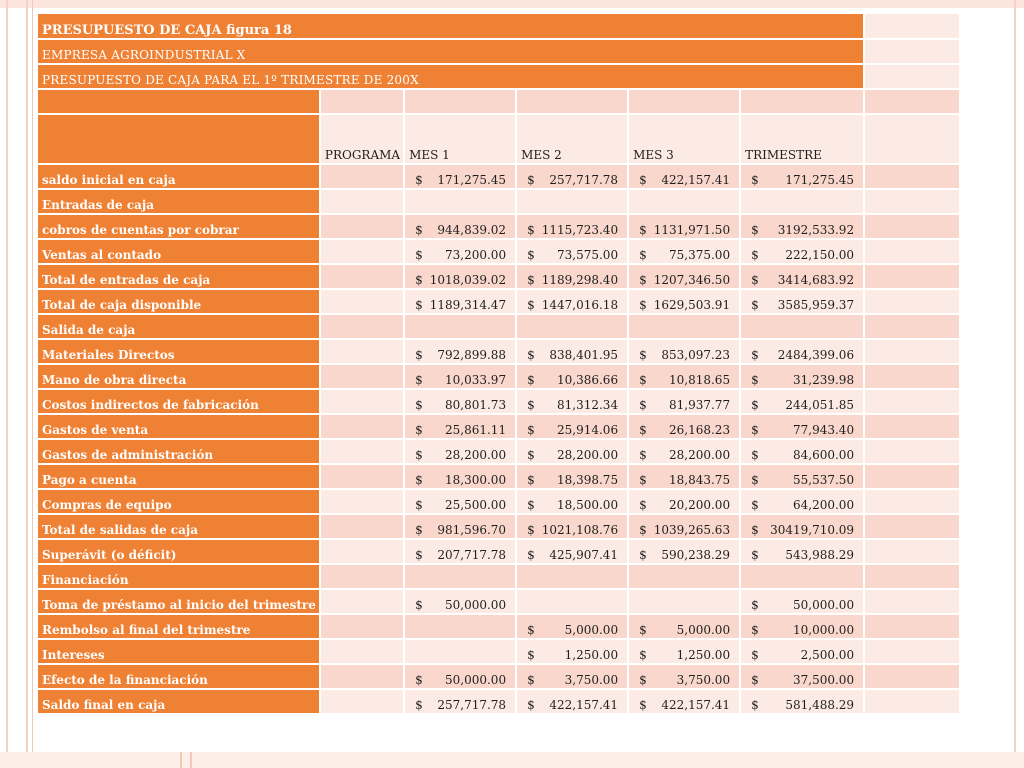 Image resolution: width=1024 pixels, height=768 pixels. Describe the element at coordinates (700, 255) in the screenshot. I see `amount-value: 75,375.00` at that location.